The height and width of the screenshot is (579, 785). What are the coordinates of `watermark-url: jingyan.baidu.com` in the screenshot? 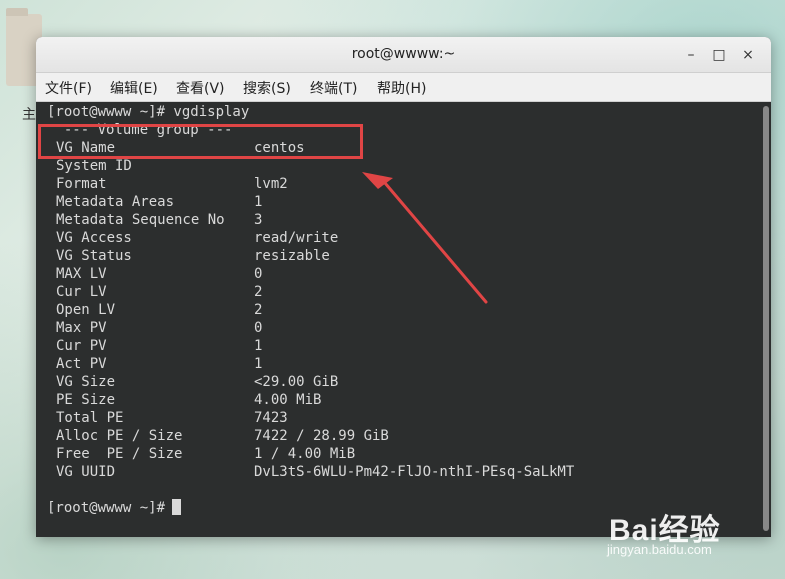 It's located at (659, 549).